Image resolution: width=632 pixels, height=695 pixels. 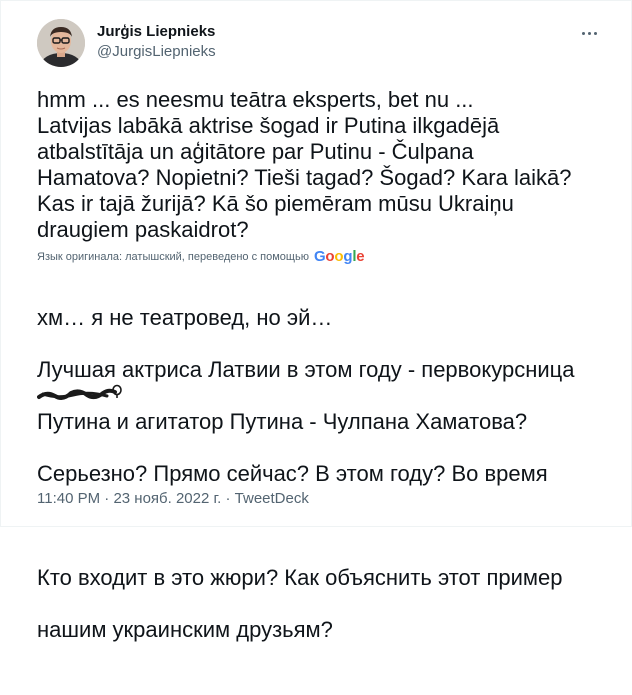 What do you see at coordinates (272, 498) in the screenshot?
I see `tweet-source-link: TweetDeck` at bounding box center [272, 498].